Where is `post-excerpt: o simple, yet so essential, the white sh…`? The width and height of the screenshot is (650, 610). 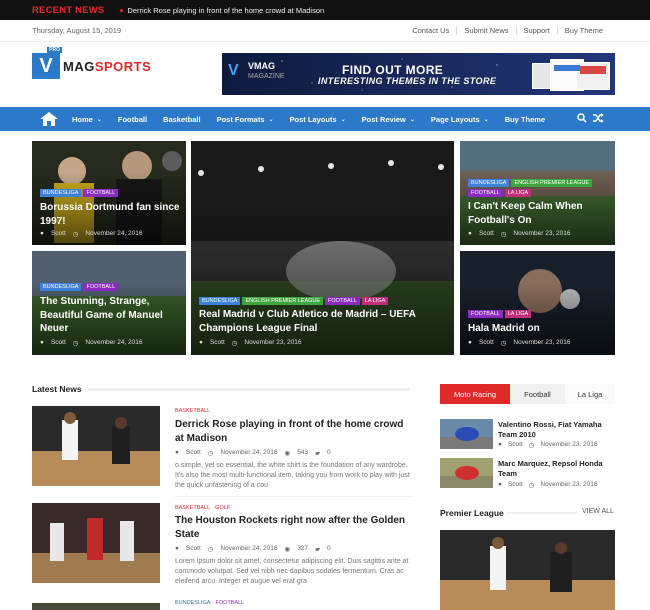 post-excerpt: o simple, yet so essential, the white sh… is located at coordinates (292, 475).